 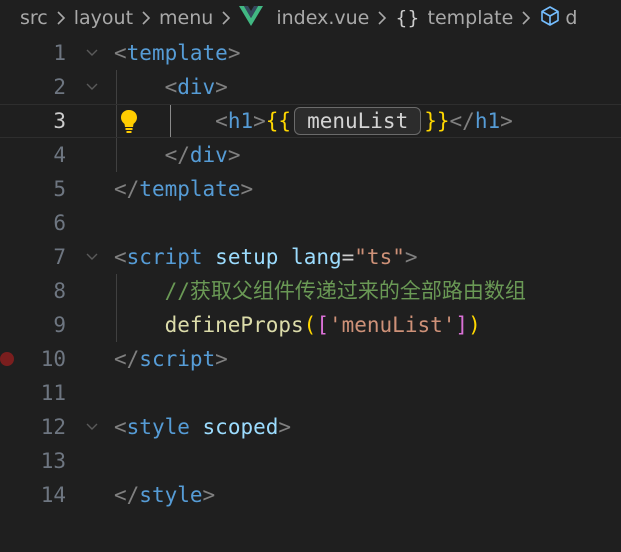 What do you see at coordinates (59, 325) in the screenshot?
I see `line-number: 9` at bounding box center [59, 325].